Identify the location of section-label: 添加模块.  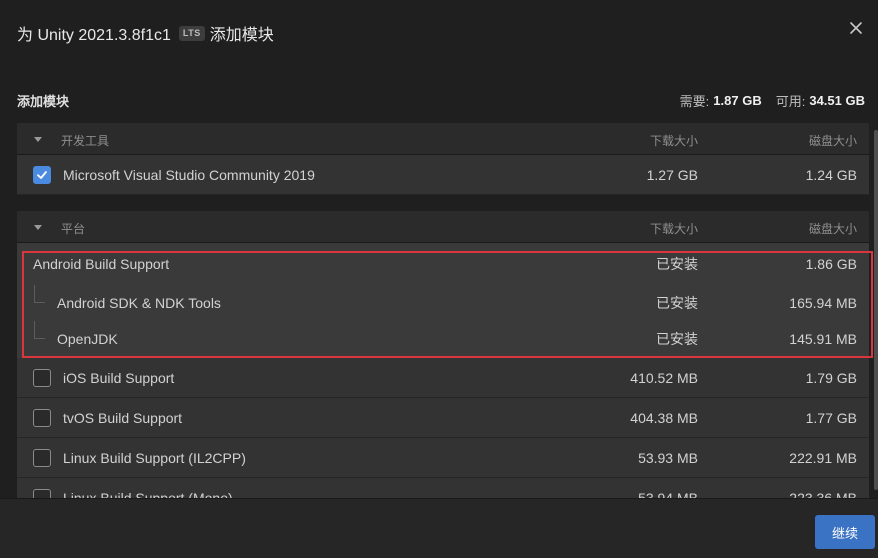
(43, 101).